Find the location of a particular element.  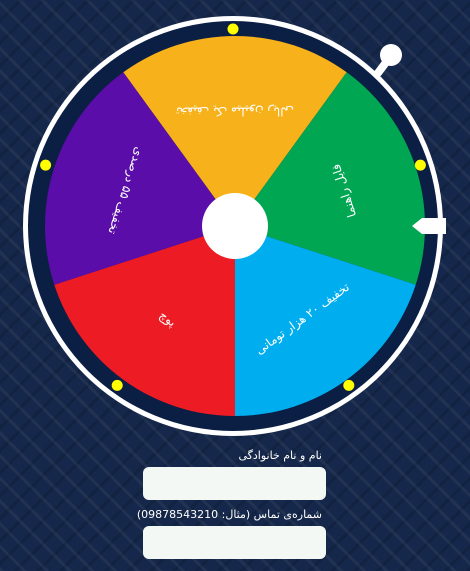

wheel-hub is located at coordinates (235, 226).